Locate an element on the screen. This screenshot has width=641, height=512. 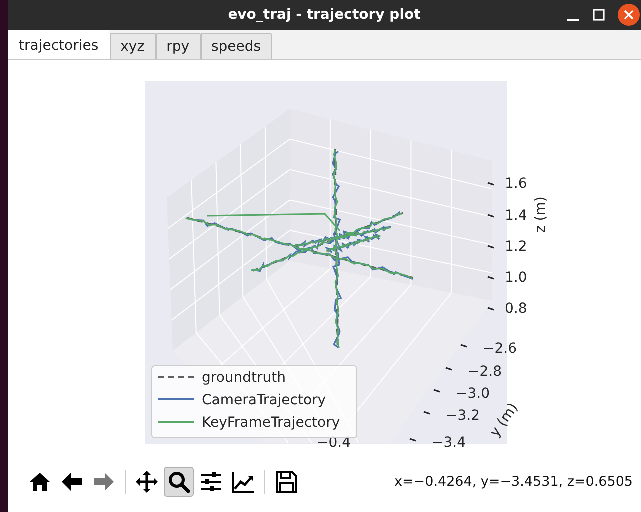
axis-label: z (m) is located at coordinates (541, 214).